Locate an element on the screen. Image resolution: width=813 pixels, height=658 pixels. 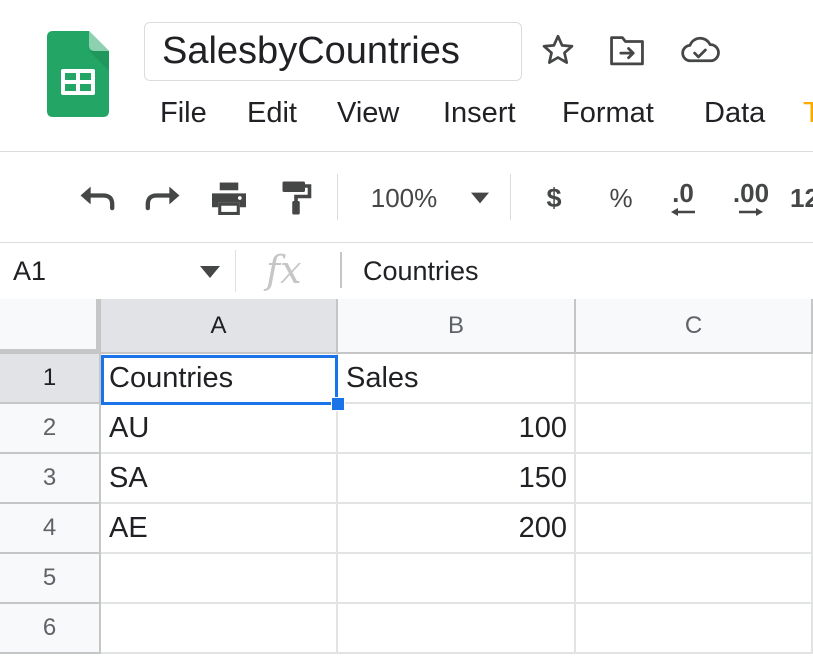
cell-a6 is located at coordinates (219, 629).